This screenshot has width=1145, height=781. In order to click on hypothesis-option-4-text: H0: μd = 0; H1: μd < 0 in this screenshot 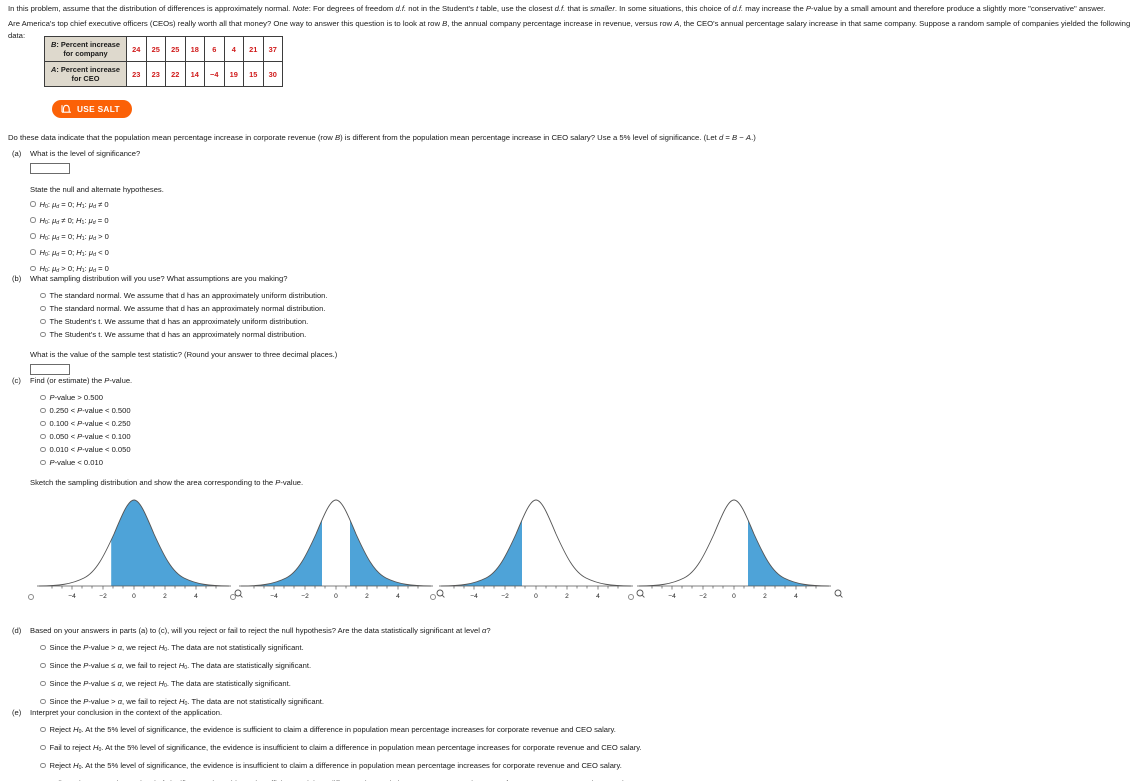, I will do `click(74, 252)`.